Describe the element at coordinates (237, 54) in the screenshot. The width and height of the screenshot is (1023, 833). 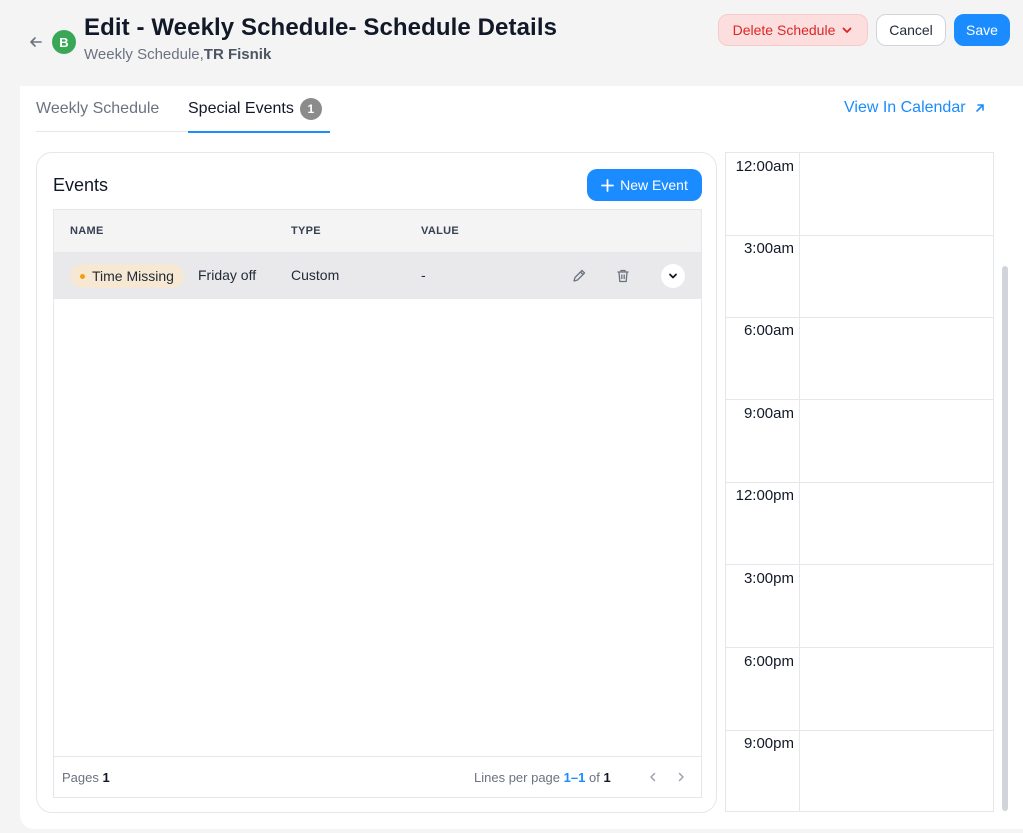
I see `subtitle-bold: TR Fisnik` at that location.